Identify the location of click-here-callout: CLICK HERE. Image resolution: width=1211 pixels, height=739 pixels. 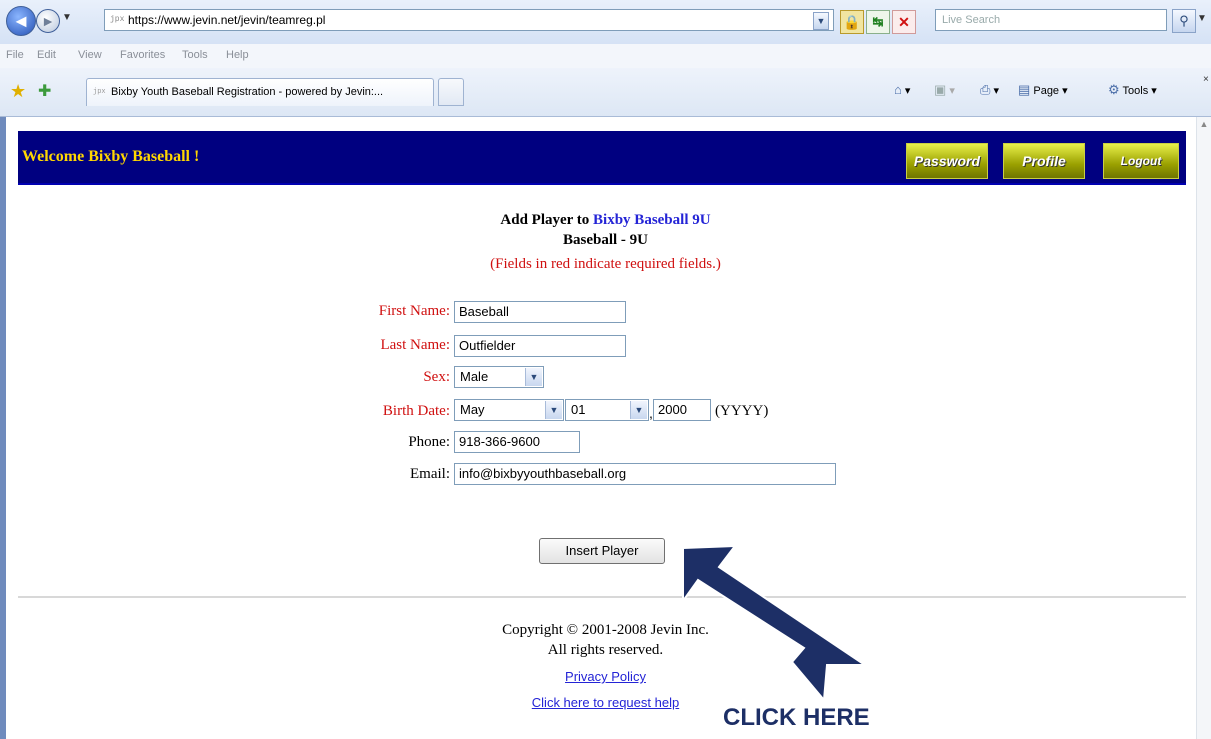
(796, 717).